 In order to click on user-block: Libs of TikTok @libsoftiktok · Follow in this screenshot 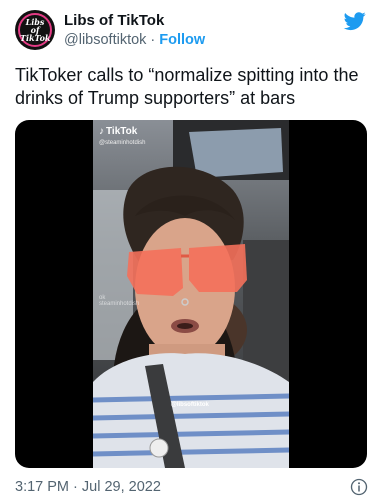, I will do `click(134, 30)`.